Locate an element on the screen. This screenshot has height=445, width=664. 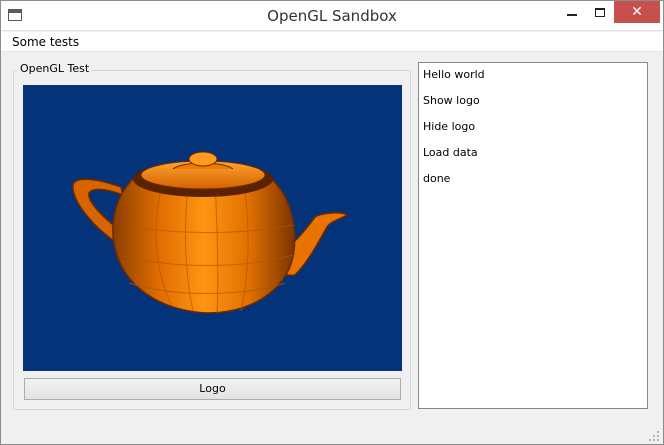
menu-bar: Some tests is located at coordinates (332, 42).